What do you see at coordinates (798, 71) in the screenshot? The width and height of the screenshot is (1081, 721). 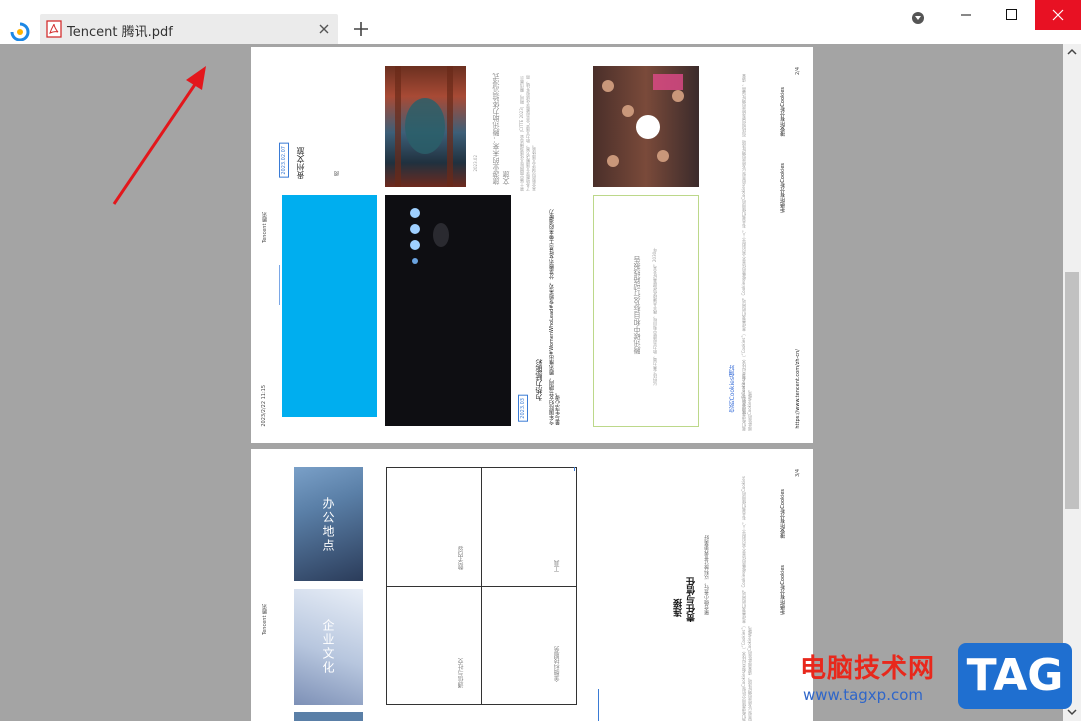 I see `page-number: 2/4` at bounding box center [798, 71].